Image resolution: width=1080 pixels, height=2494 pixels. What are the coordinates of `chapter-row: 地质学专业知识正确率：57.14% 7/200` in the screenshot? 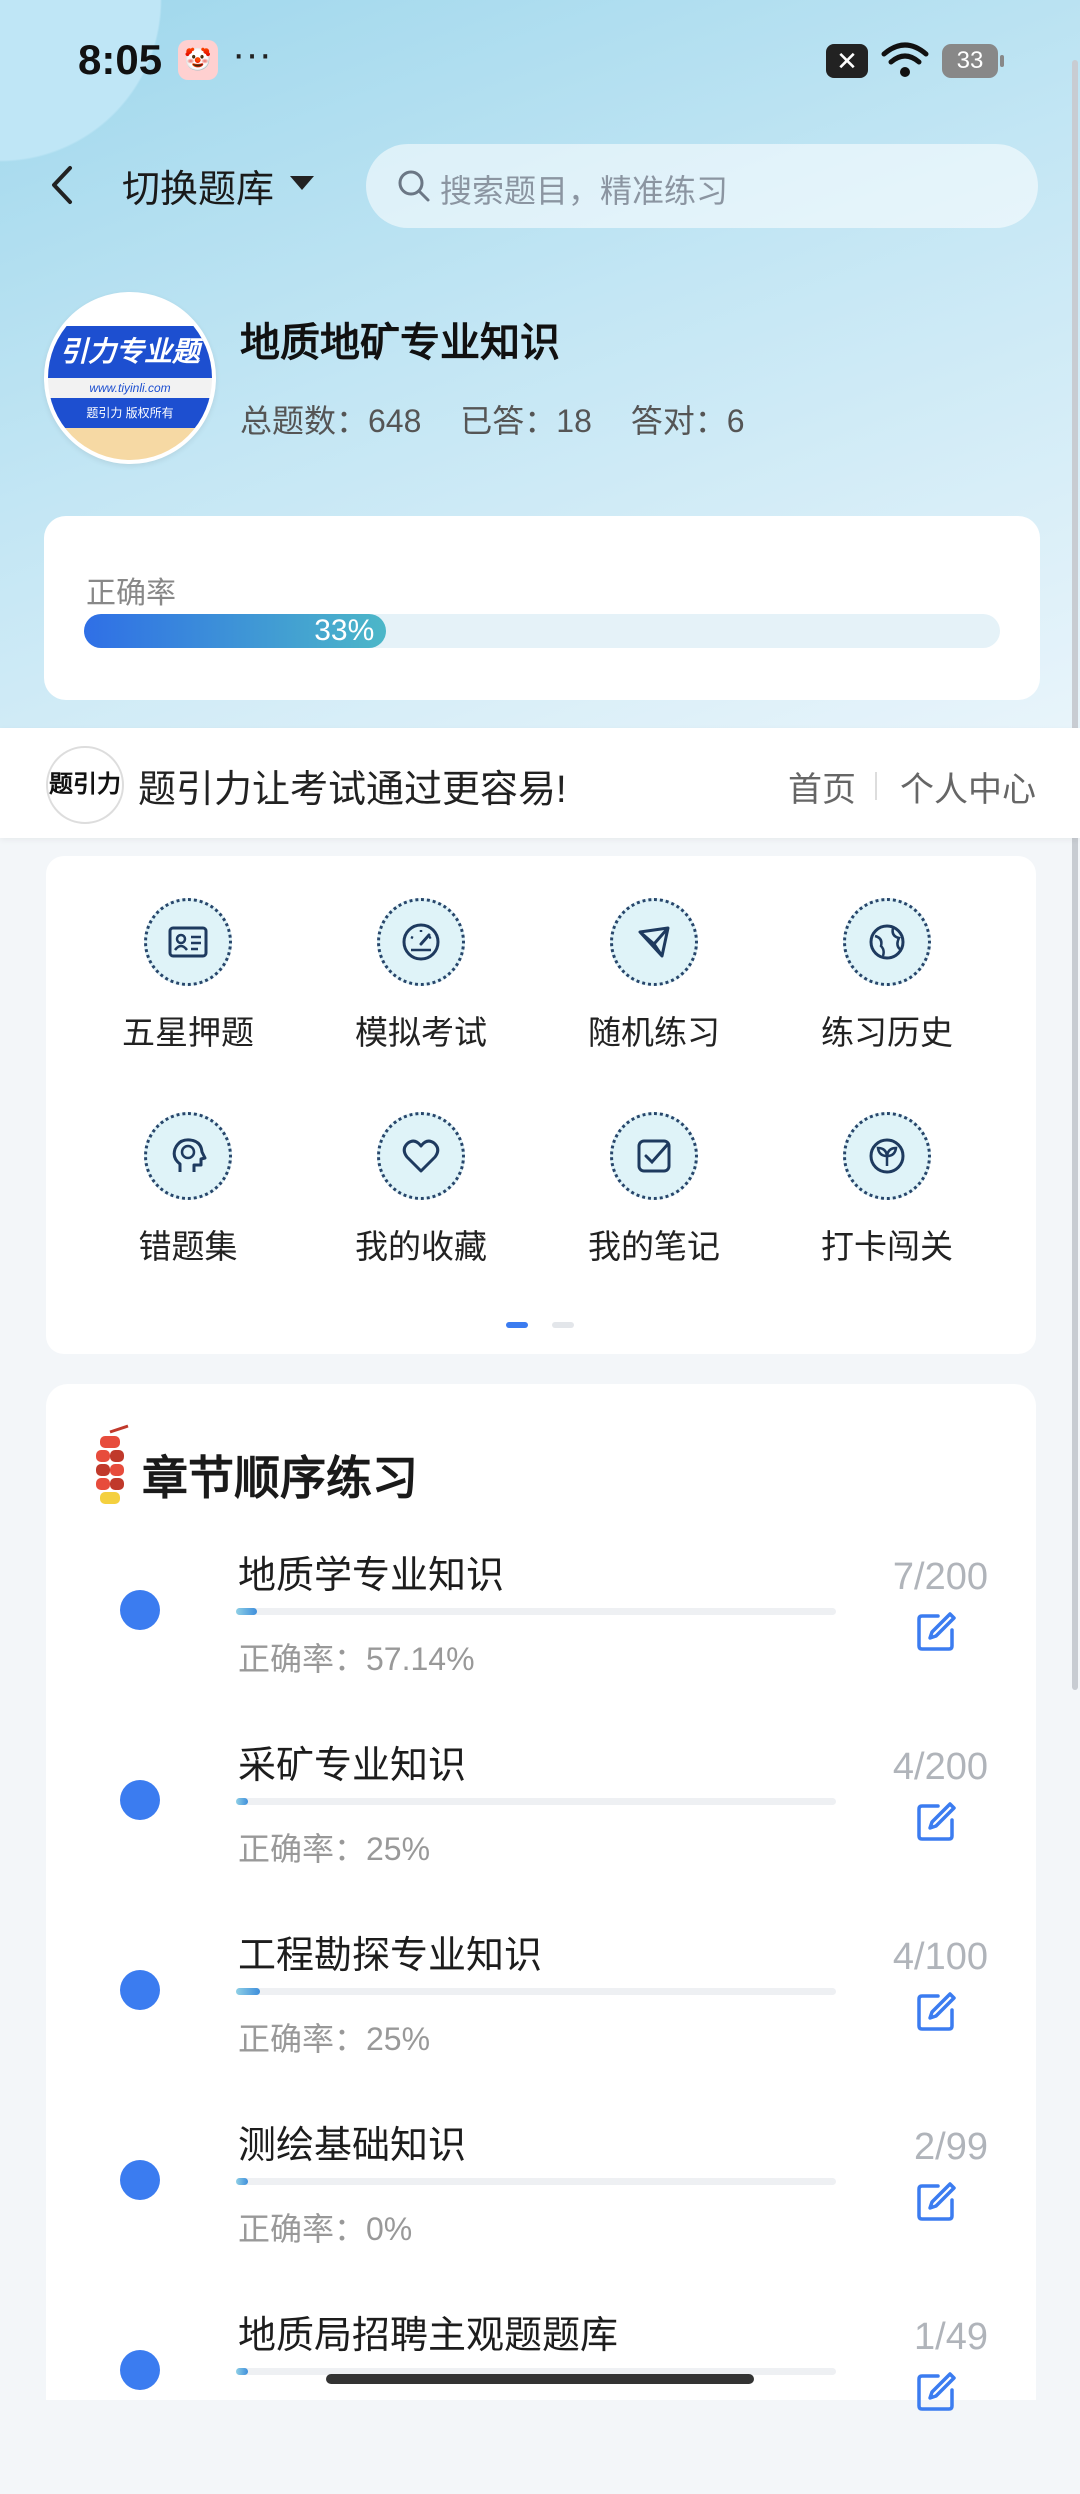 It's located at (541, 1639).